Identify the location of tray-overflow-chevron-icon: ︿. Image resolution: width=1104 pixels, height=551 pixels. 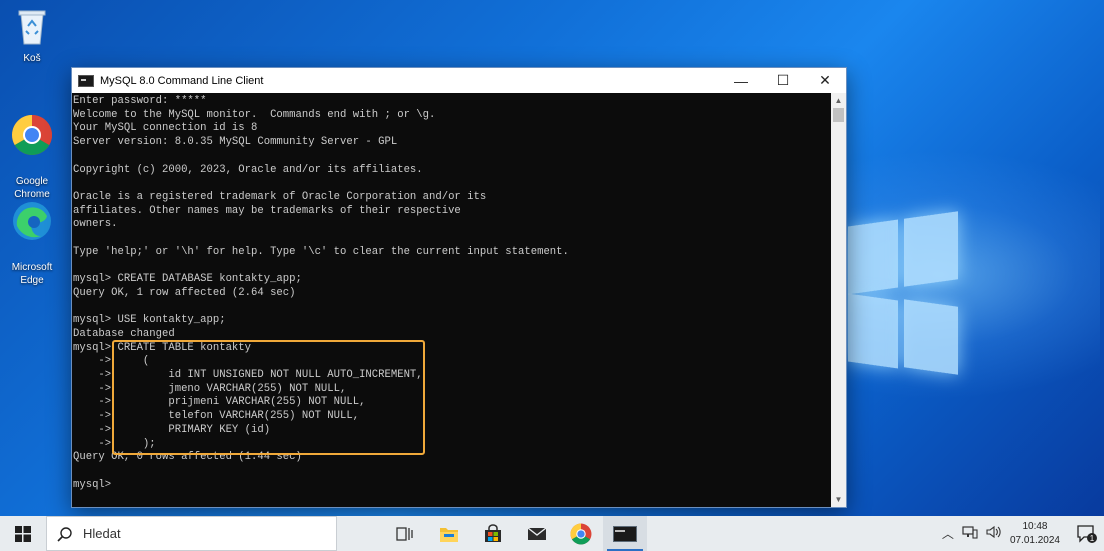
(948, 533).